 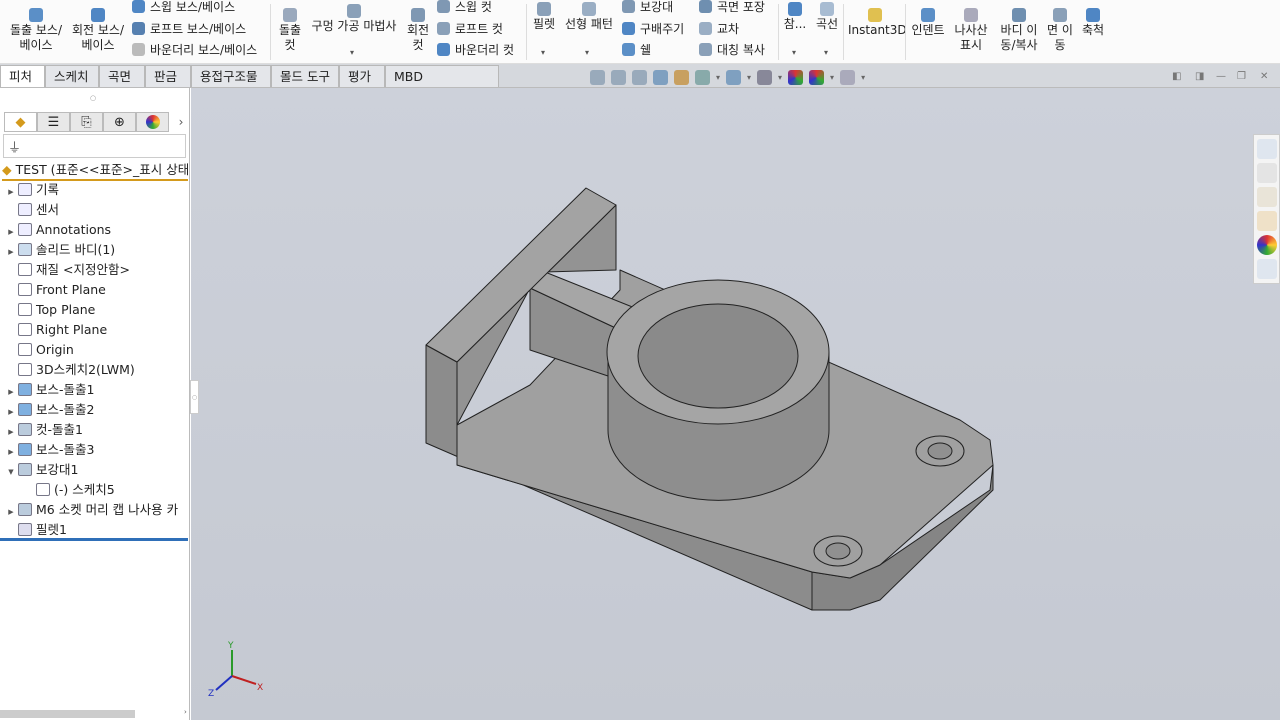 I want to click on restore-icon: ❐, so click(x=1241, y=76).